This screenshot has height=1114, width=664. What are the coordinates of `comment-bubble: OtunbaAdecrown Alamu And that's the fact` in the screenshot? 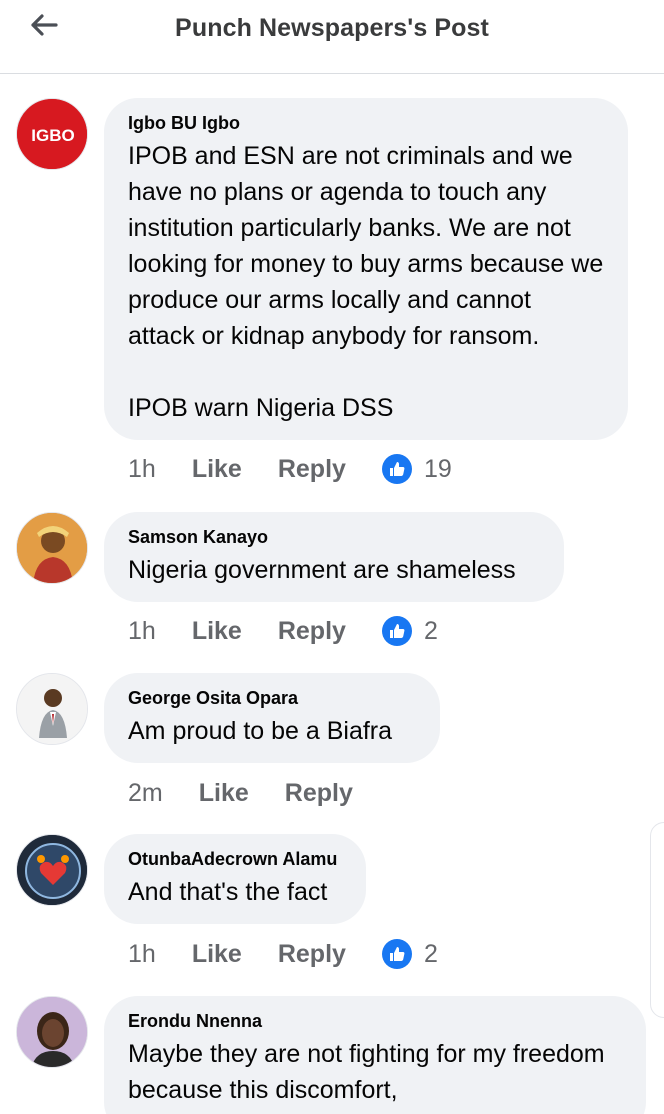 It's located at (235, 879).